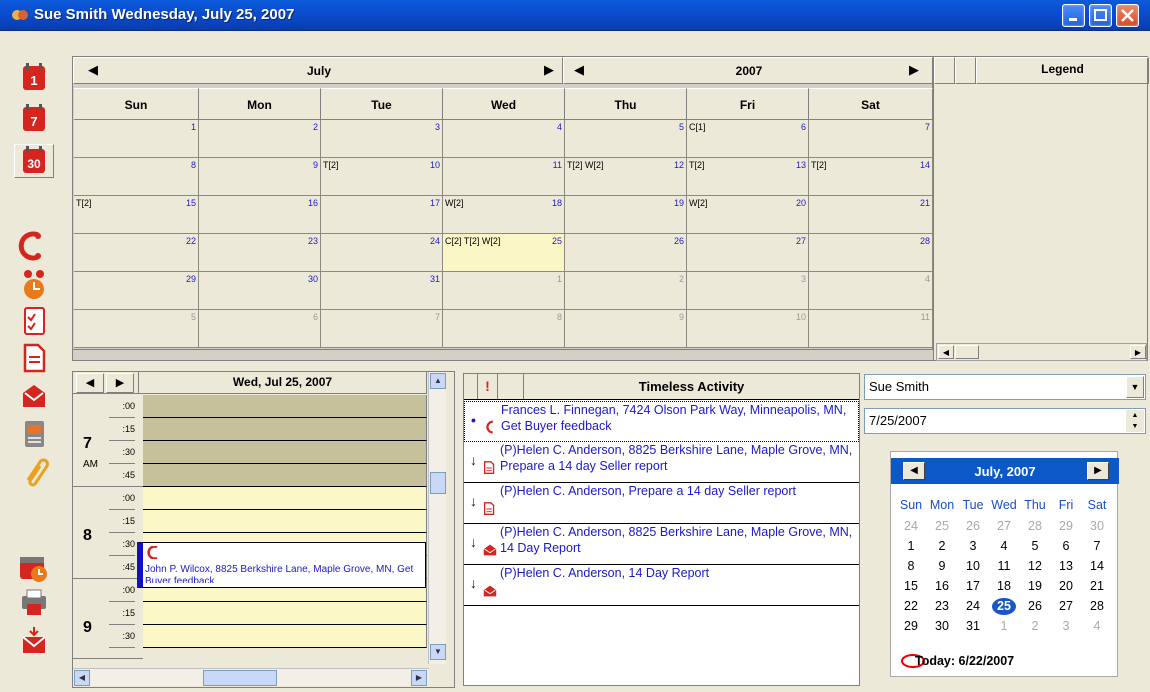 The height and width of the screenshot is (692, 1150). What do you see at coordinates (488, 386) in the screenshot?
I see `priority-header: !` at bounding box center [488, 386].